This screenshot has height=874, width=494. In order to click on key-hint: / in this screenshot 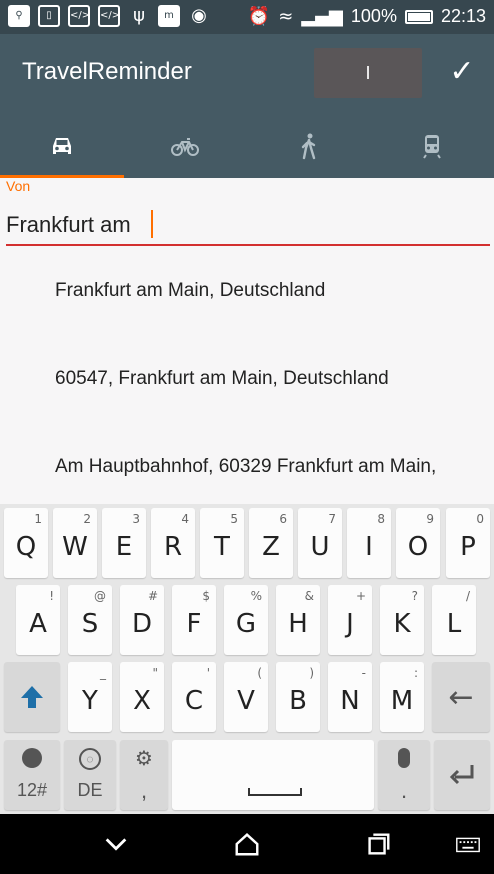, I will do `click(467, 596)`.